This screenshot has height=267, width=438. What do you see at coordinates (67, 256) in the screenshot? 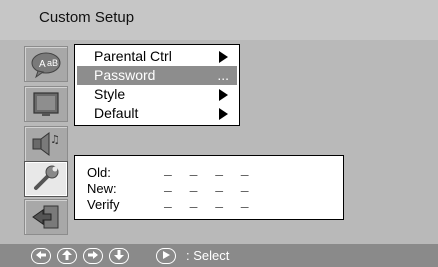
I see `up-arrow-icon` at bounding box center [67, 256].